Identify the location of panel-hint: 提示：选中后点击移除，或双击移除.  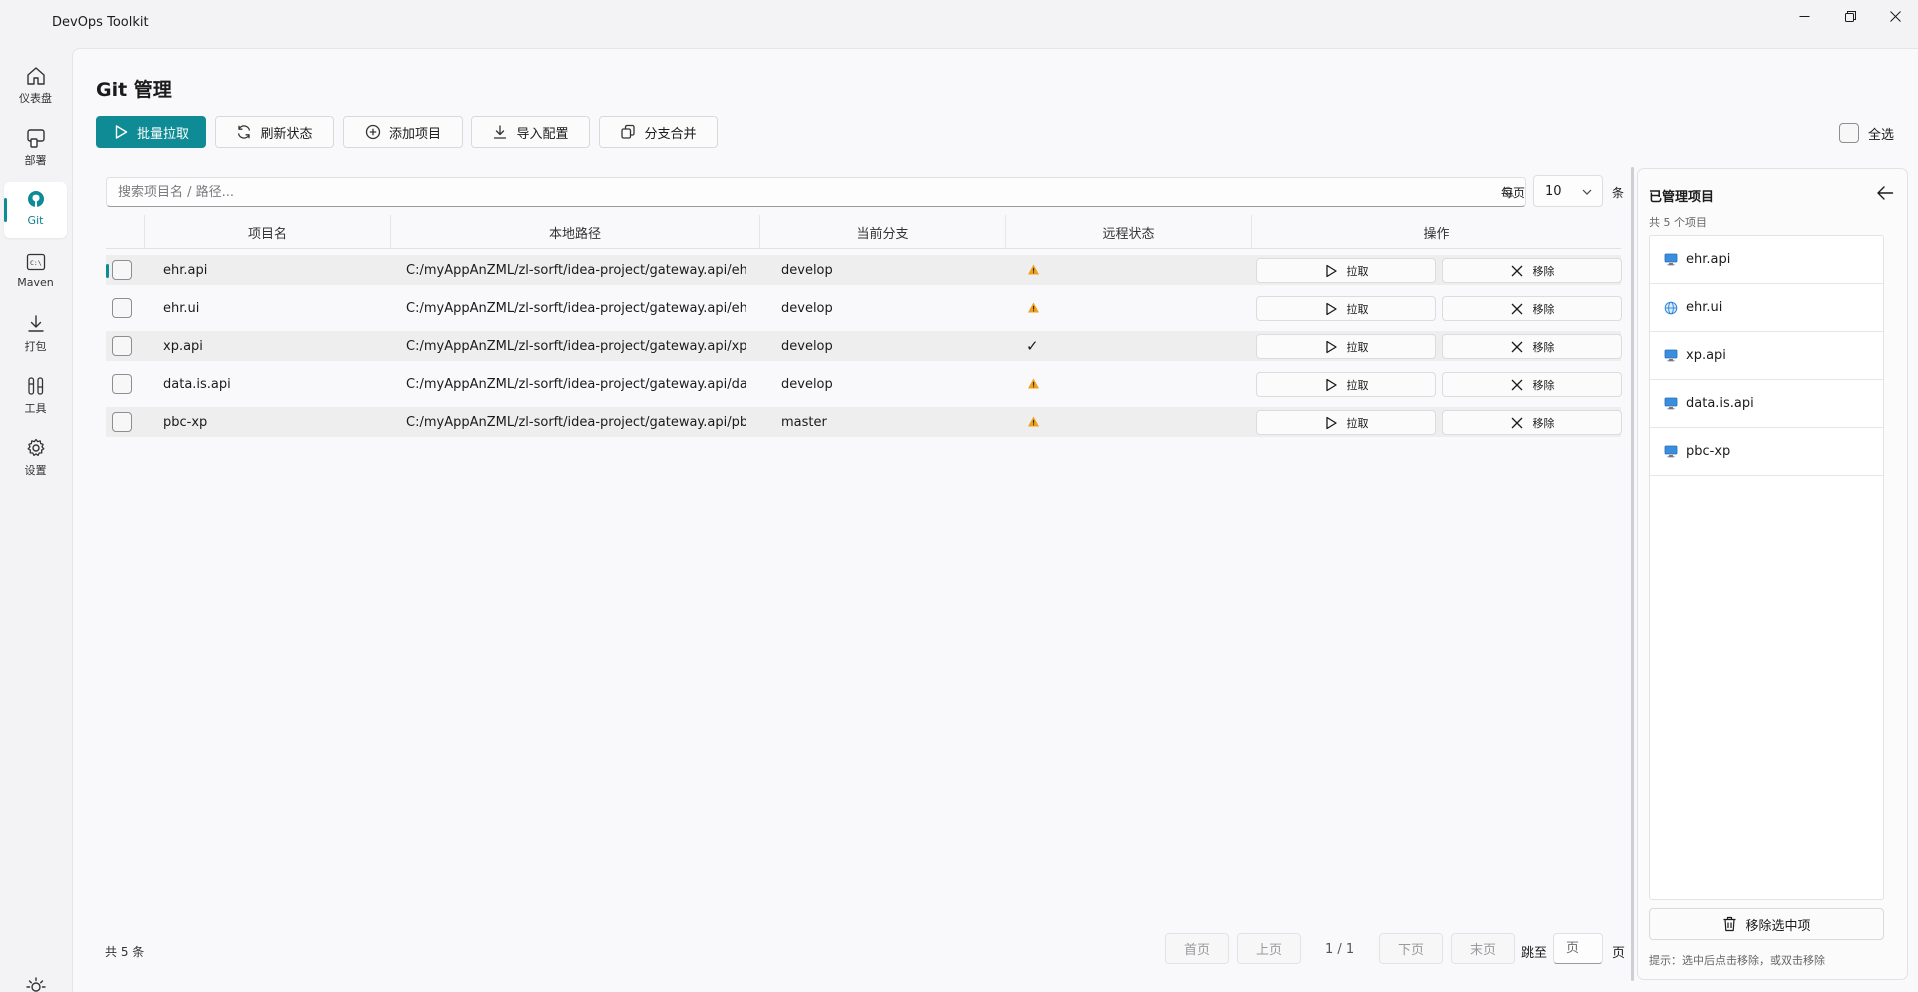
(1737, 960).